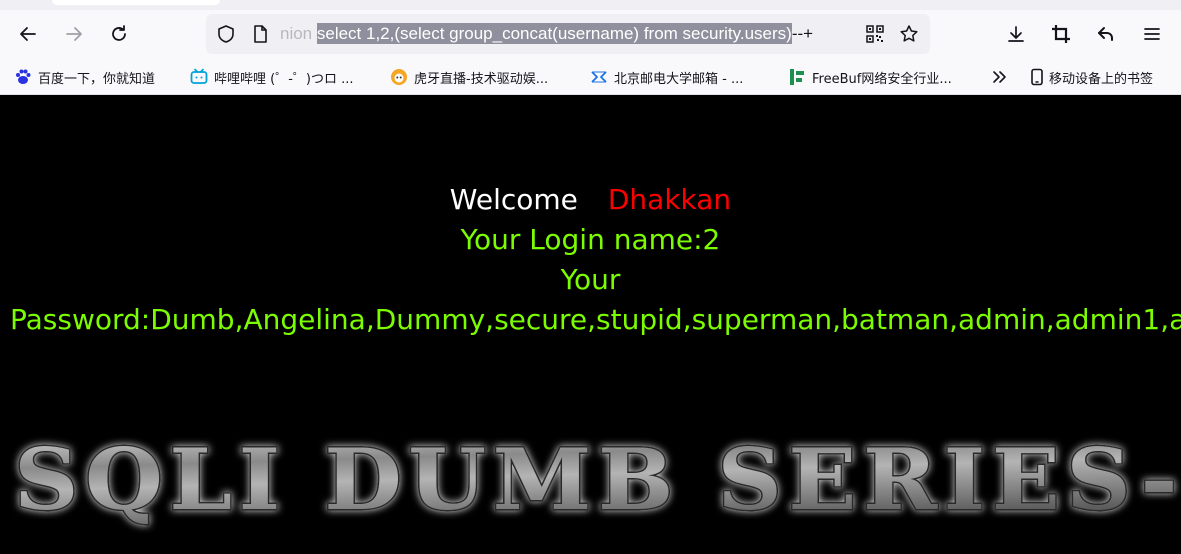 The width and height of the screenshot is (1181, 554). I want to click on huya-icon, so click(399, 77).